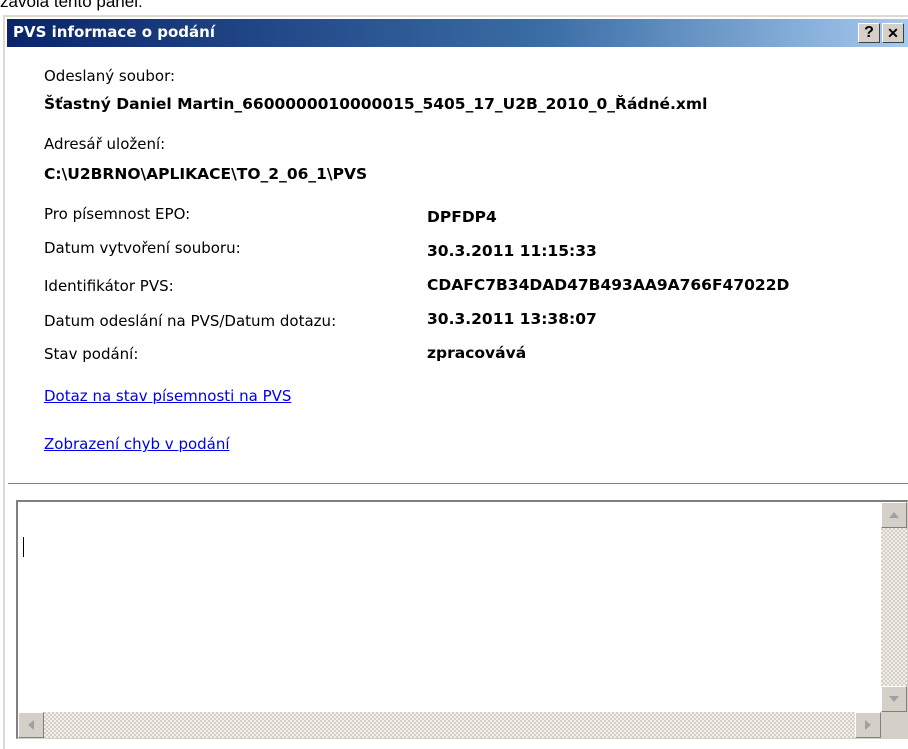 This screenshot has height=749, width=908. Describe the element at coordinates (190, 321) in the screenshot. I see `sent-date-label: Datum odeslání na PVS/Datum dotazu:` at that location.